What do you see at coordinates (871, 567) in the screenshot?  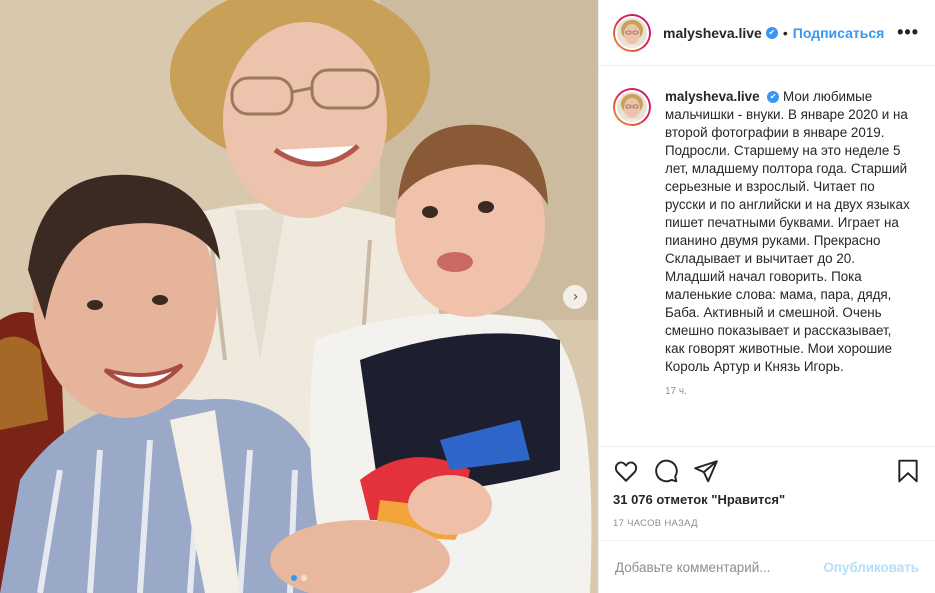 I see `publish-button: Опубликовать` at bounding box center [871, 567].